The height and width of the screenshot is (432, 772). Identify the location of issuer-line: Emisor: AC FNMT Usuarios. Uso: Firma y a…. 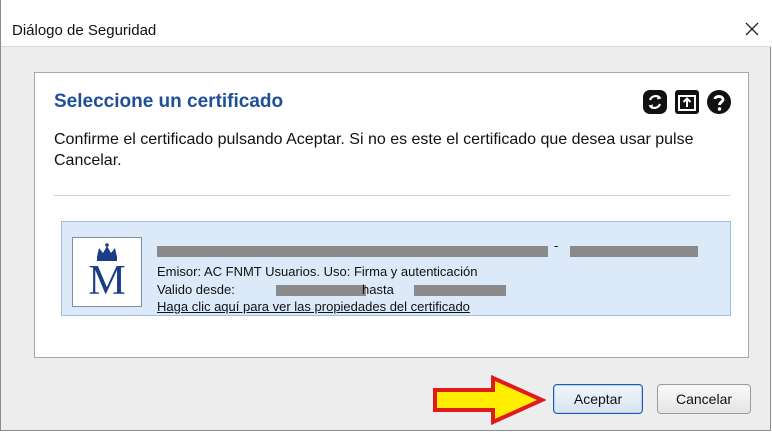
(317, 271).